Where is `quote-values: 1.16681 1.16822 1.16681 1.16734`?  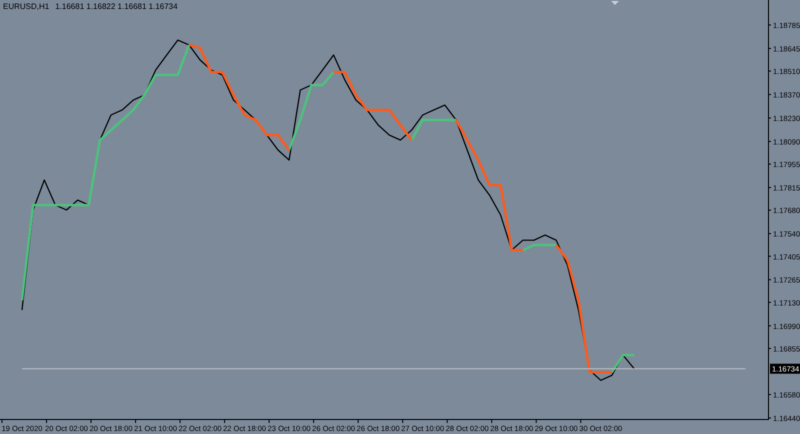
quote-values: 1.16681 1.16822 1.16681 1.16734 is located at coordinates (116, 6).